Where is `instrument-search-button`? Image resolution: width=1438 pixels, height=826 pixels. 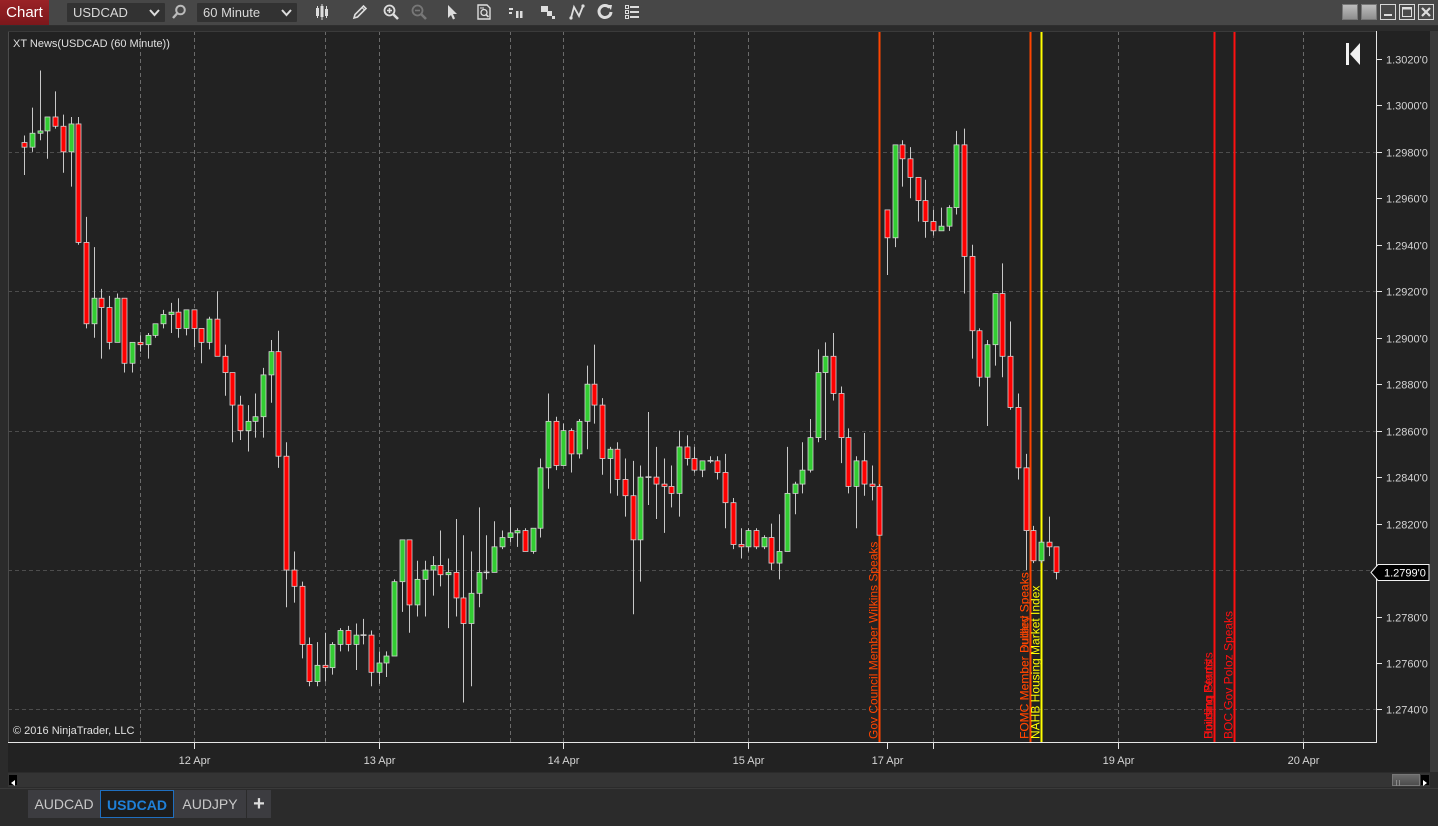 instrument-search-button is located at coordinates (179, 12).